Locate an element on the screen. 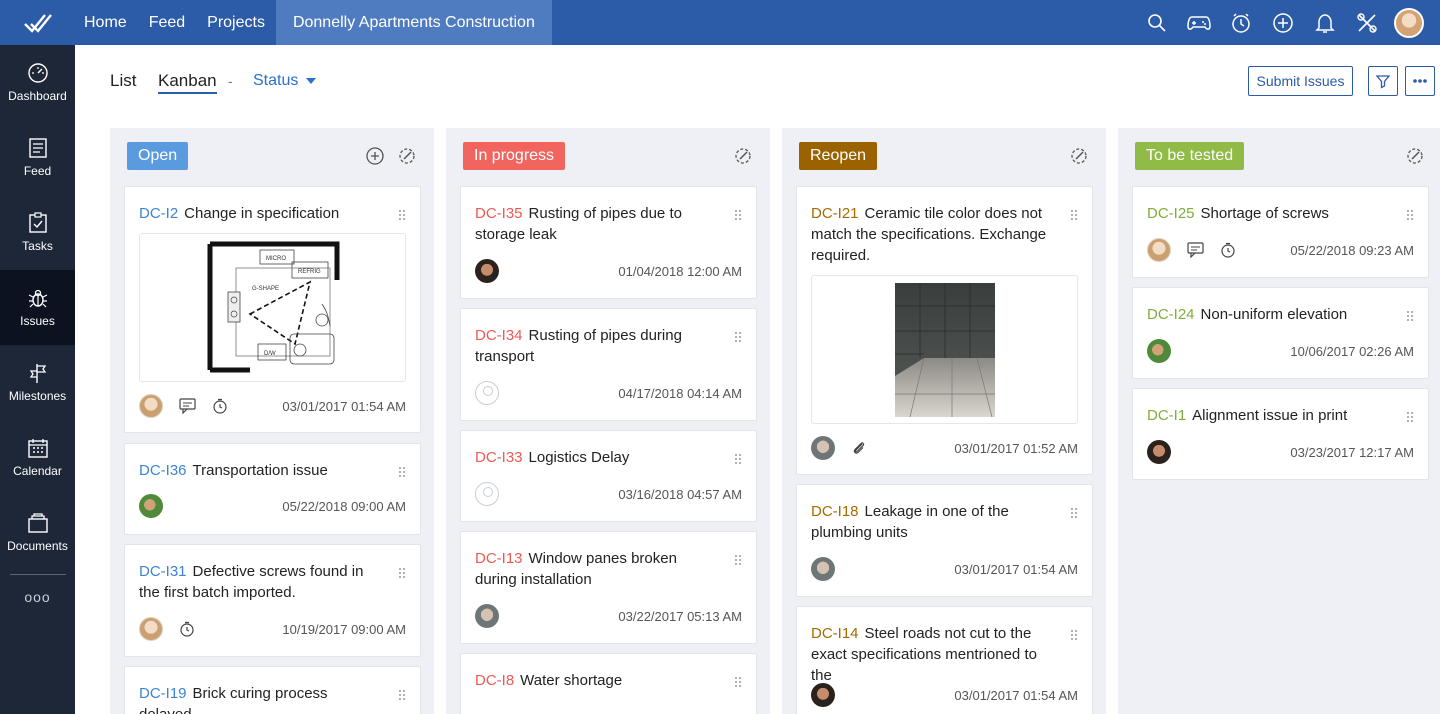 The width and height of the screenshot is (1440, 714). bell-icon is located at coordinates (1325, 22).